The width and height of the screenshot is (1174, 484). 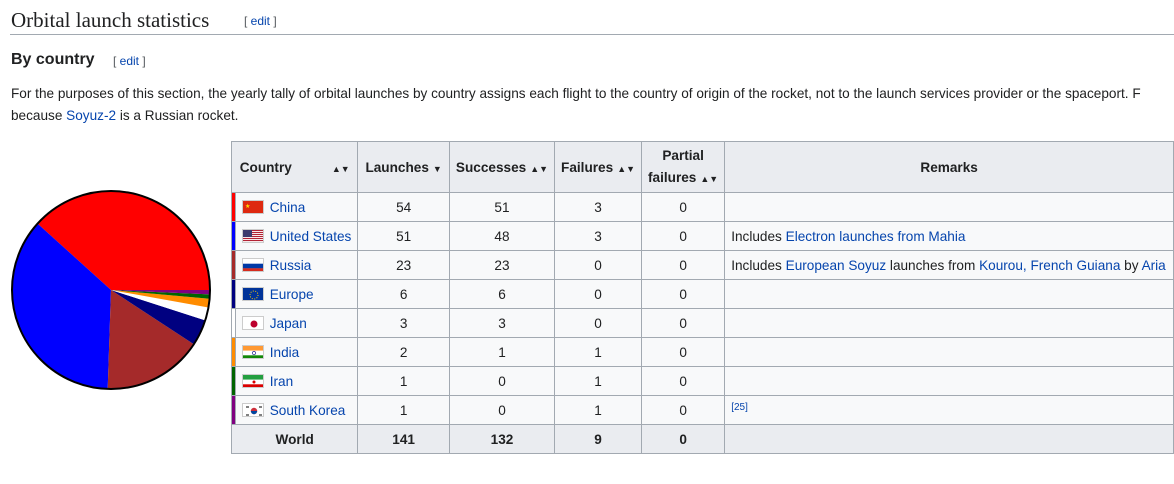 I want to click on country-link: China, so click(x=288, y=207).